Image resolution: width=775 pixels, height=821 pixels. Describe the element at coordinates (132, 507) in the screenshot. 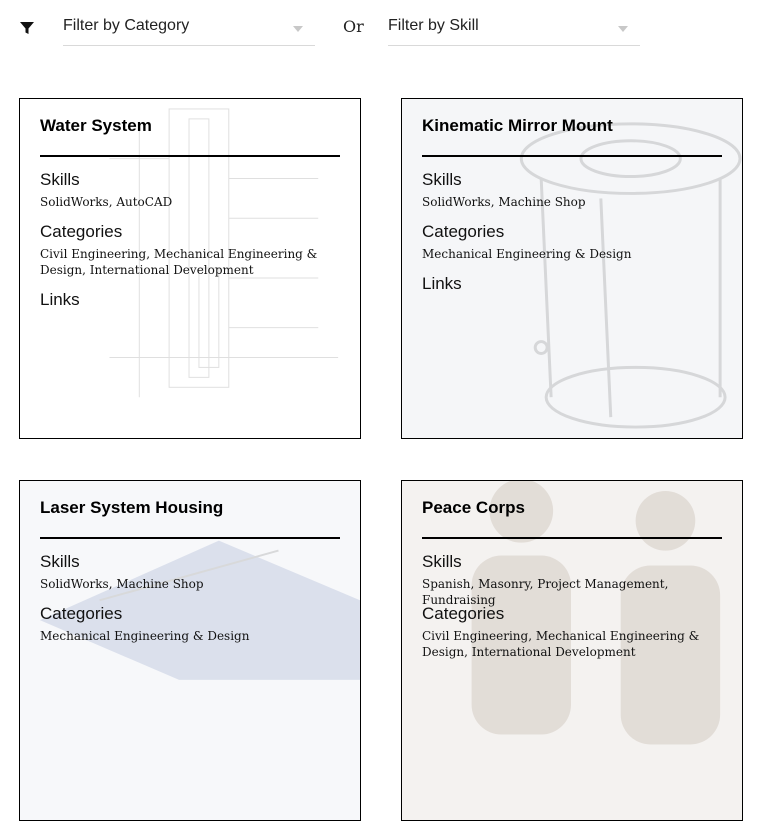

I see `card-title: Laser System Housing` at that location.